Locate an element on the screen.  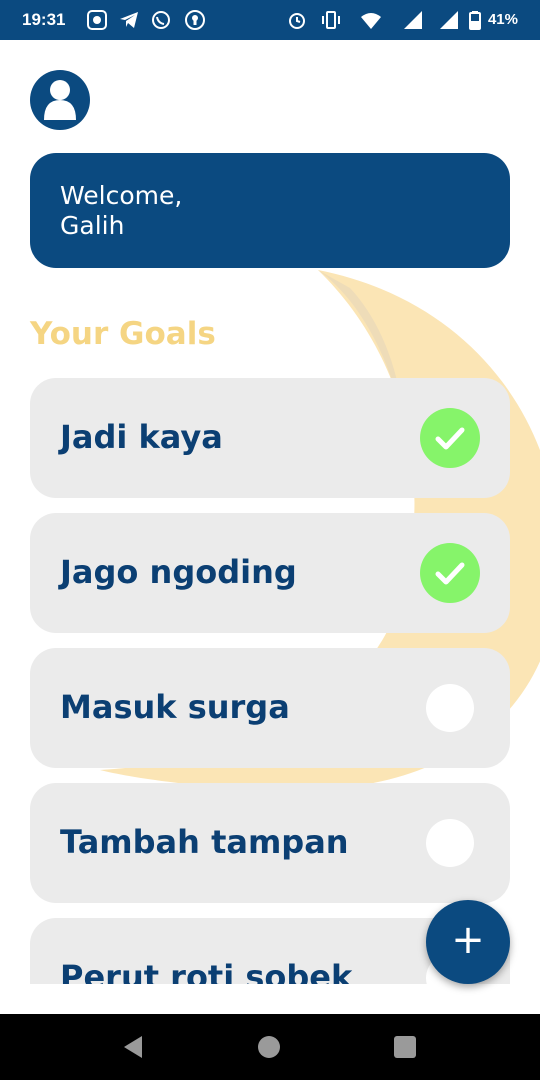
goals-title: Your Goals is located at coordinates (123, 334).